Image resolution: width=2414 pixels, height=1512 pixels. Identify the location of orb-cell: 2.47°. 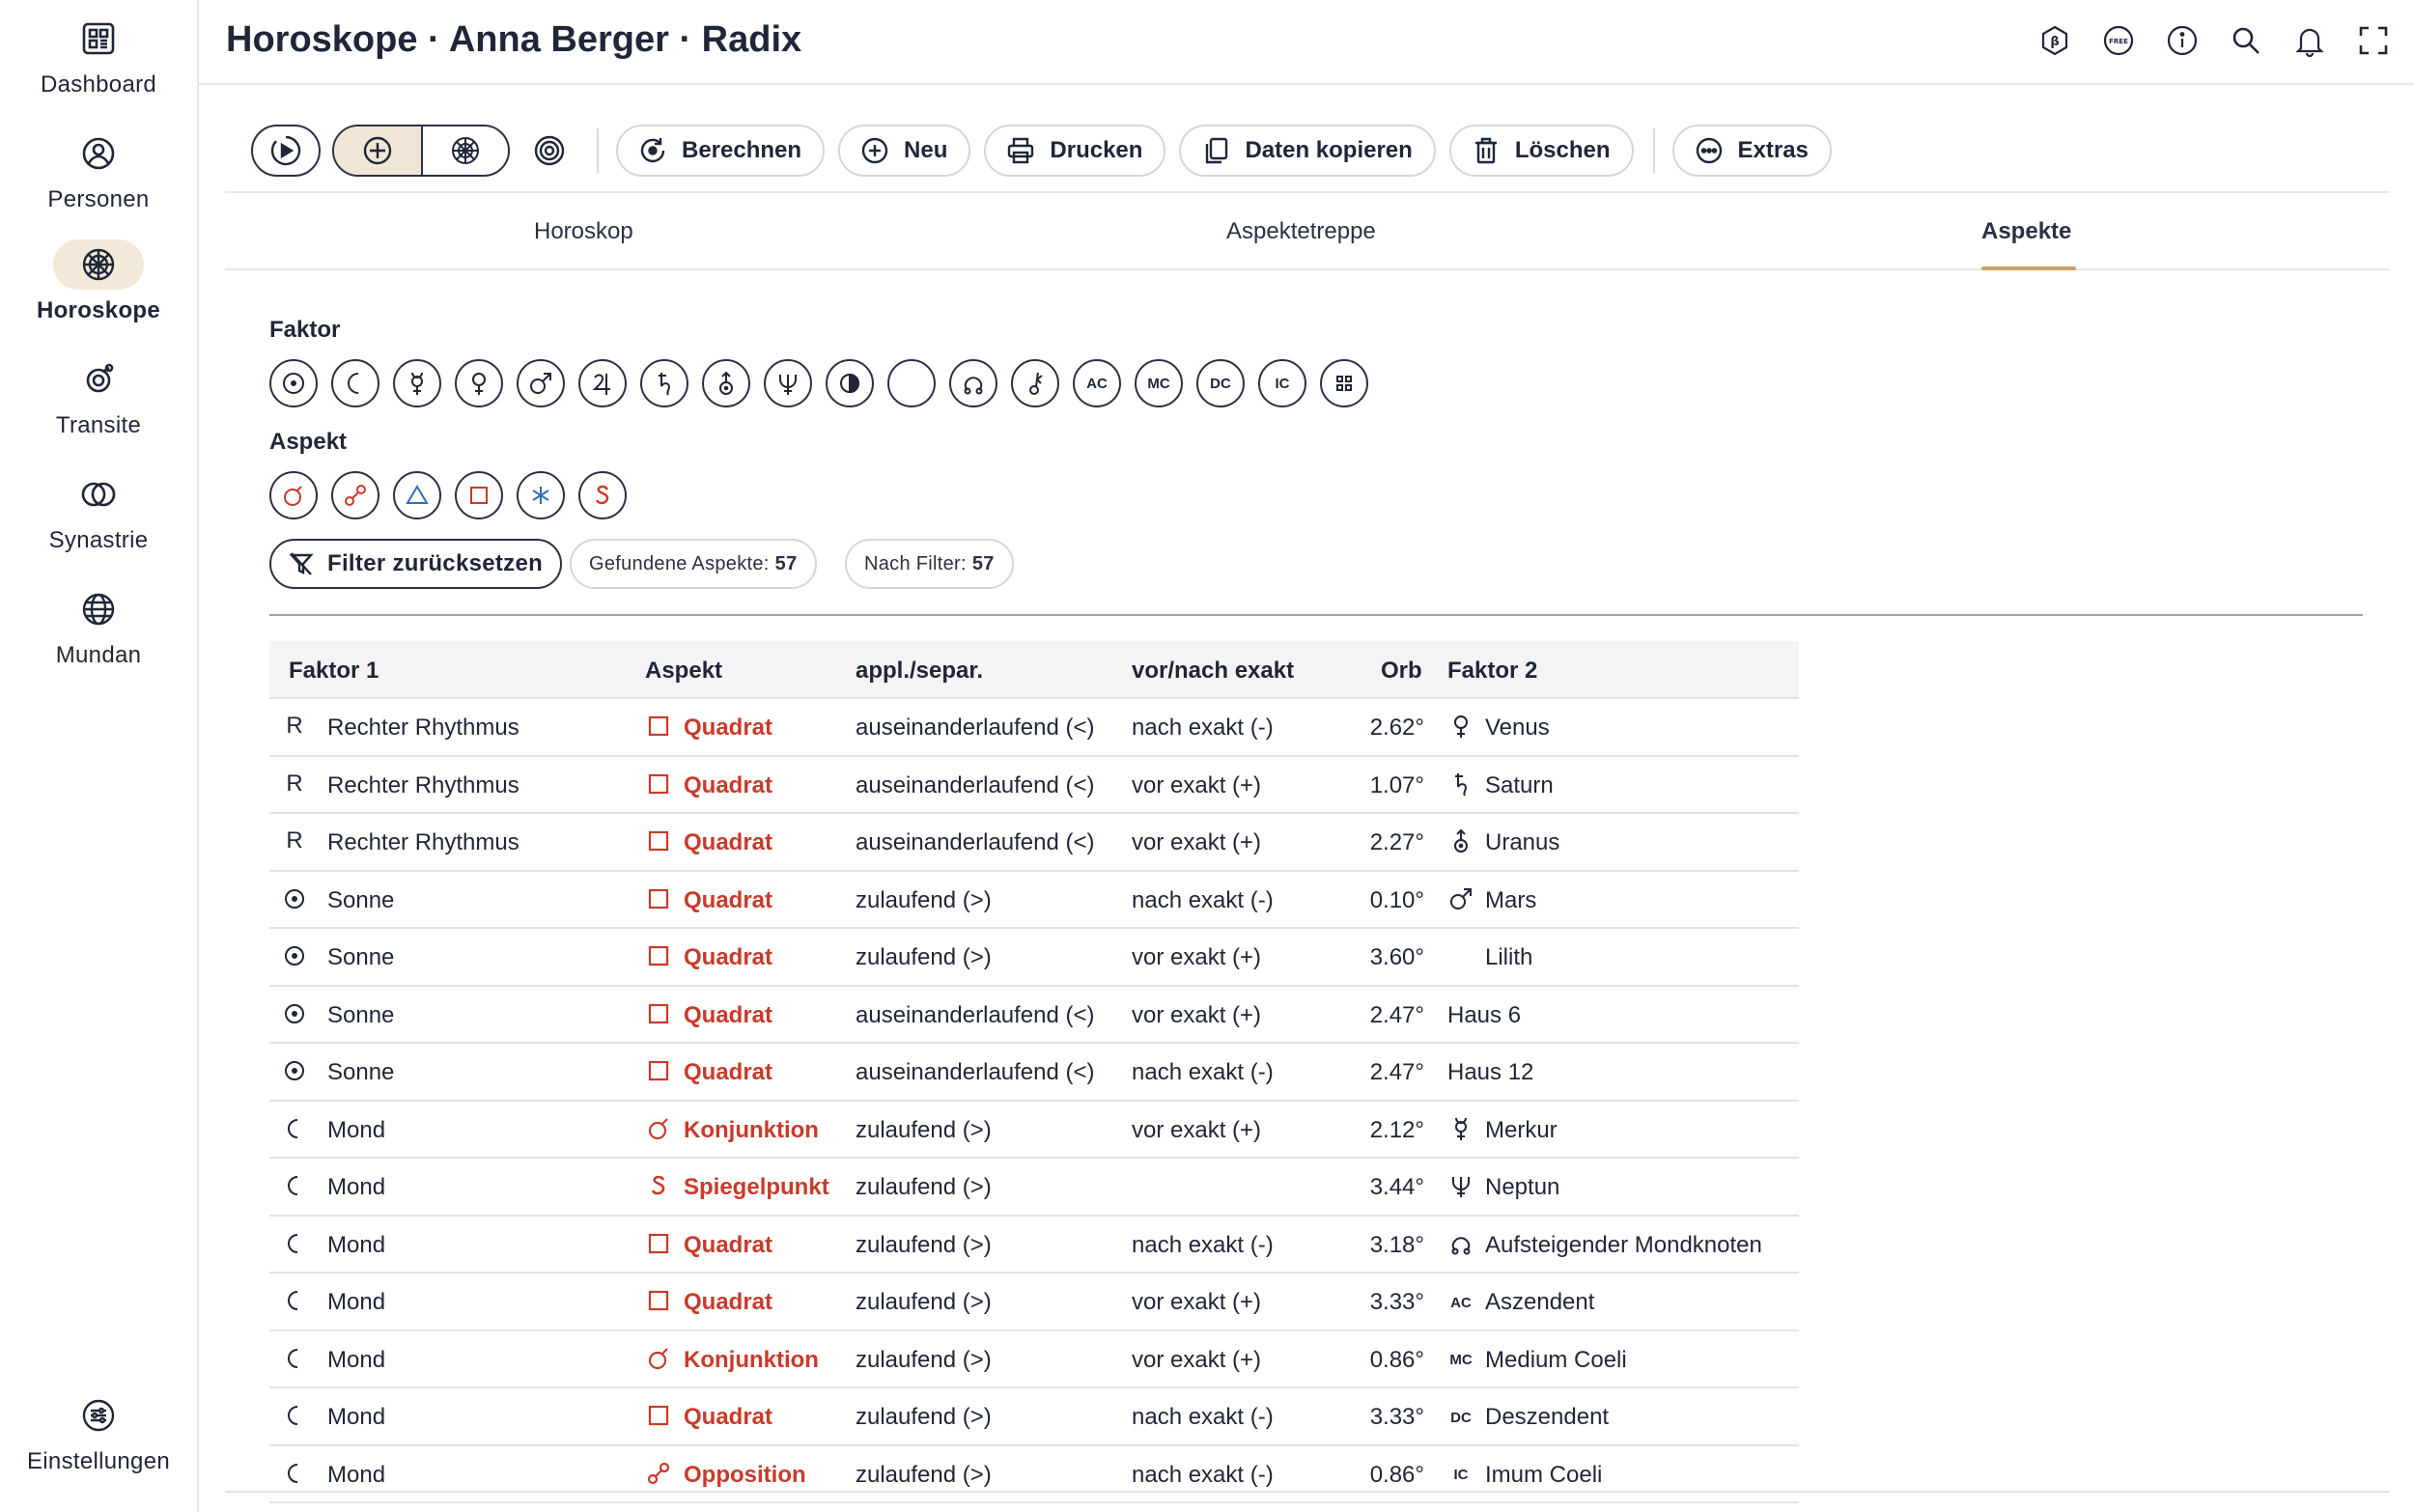
(1396, 1072).